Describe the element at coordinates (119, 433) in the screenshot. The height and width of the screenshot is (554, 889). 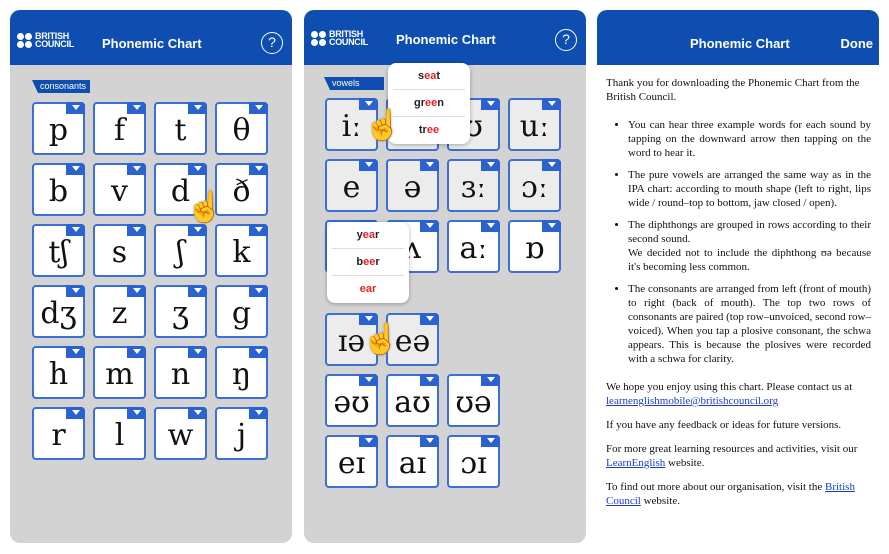
I see `phoneme-tile: l` at that location.